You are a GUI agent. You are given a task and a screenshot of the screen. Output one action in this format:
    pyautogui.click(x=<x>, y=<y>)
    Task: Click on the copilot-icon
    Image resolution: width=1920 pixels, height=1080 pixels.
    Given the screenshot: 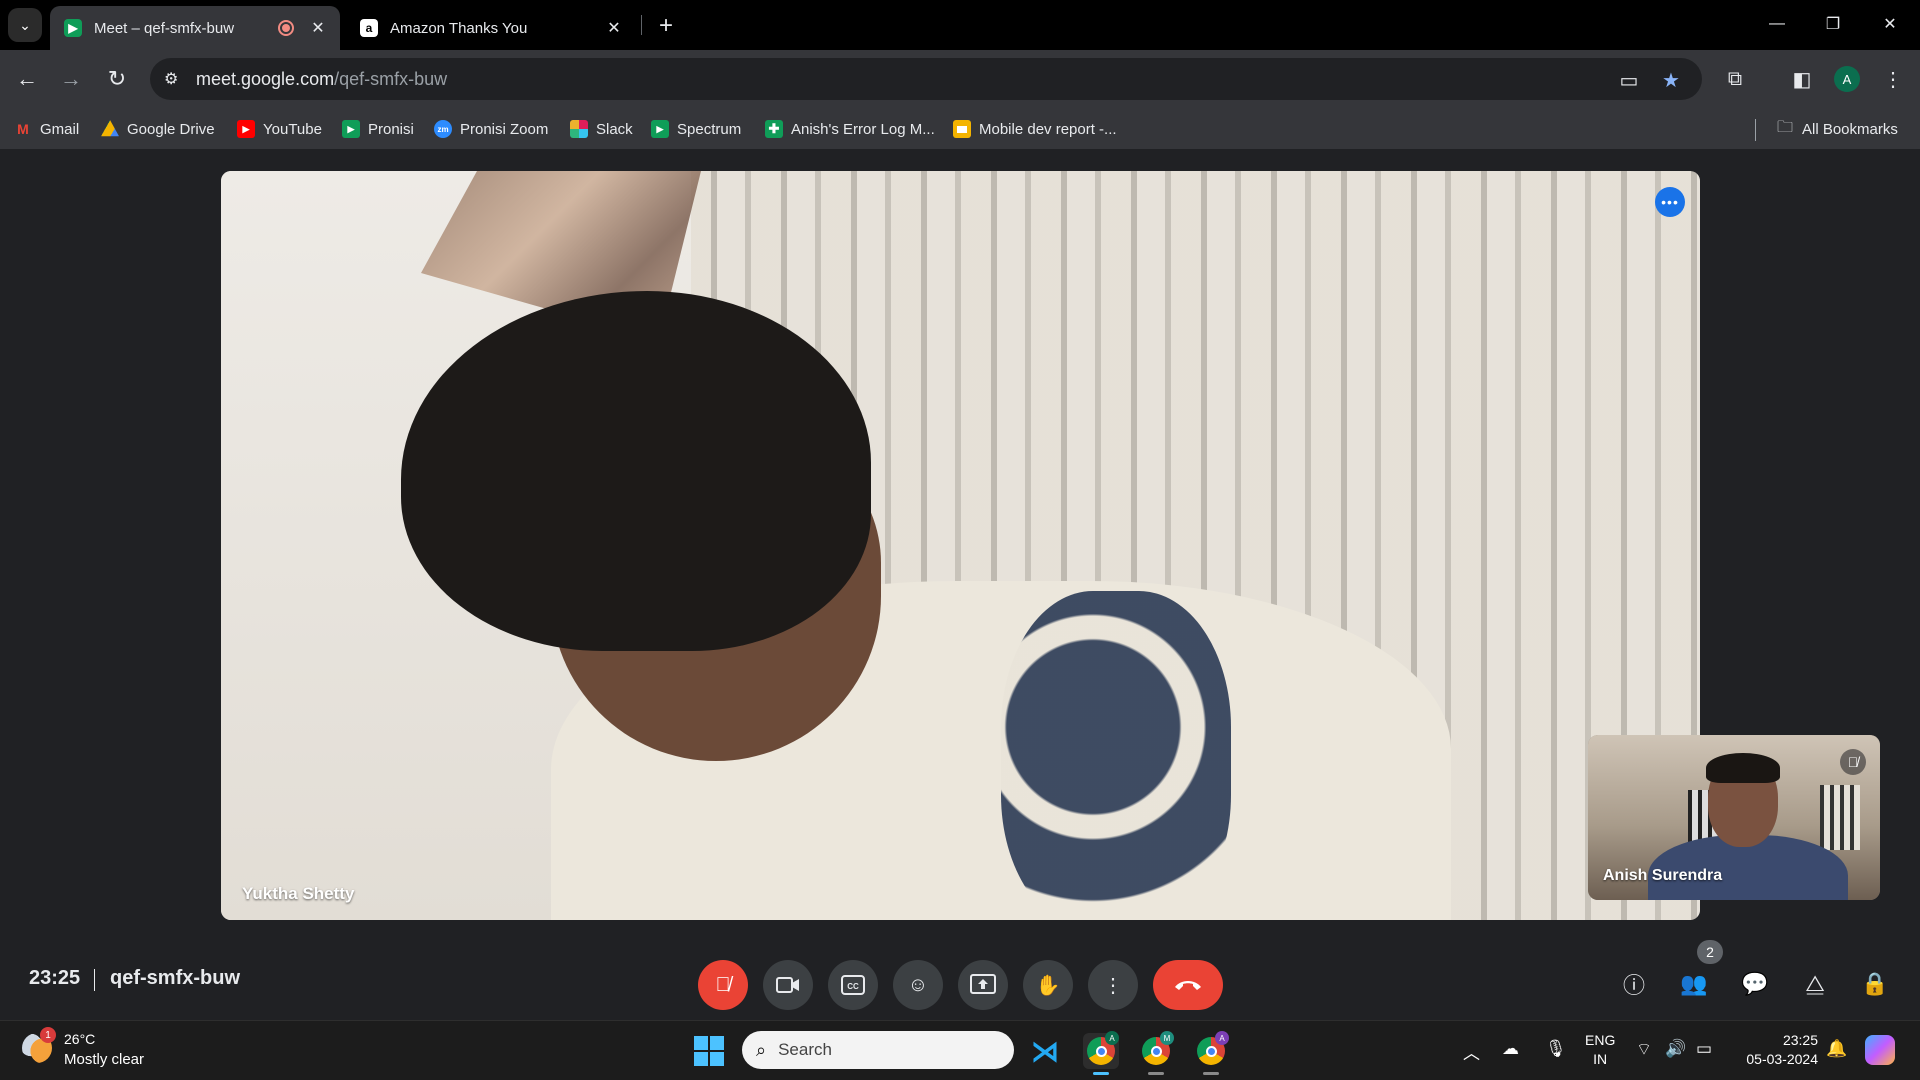 What is the action you would take?
    pyautogui.click(x=1880, y=1050)
    